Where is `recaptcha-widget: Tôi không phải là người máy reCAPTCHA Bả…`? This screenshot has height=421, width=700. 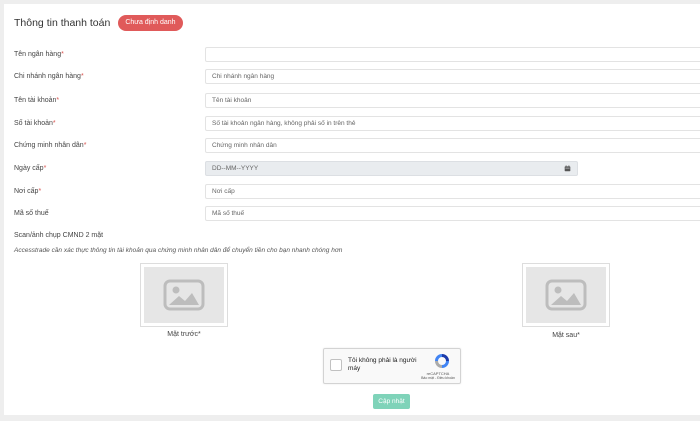
recaptcha-widget: Tôi không phải là người máy reCAPTCHA Bả… is located at coordinates (392, 366).